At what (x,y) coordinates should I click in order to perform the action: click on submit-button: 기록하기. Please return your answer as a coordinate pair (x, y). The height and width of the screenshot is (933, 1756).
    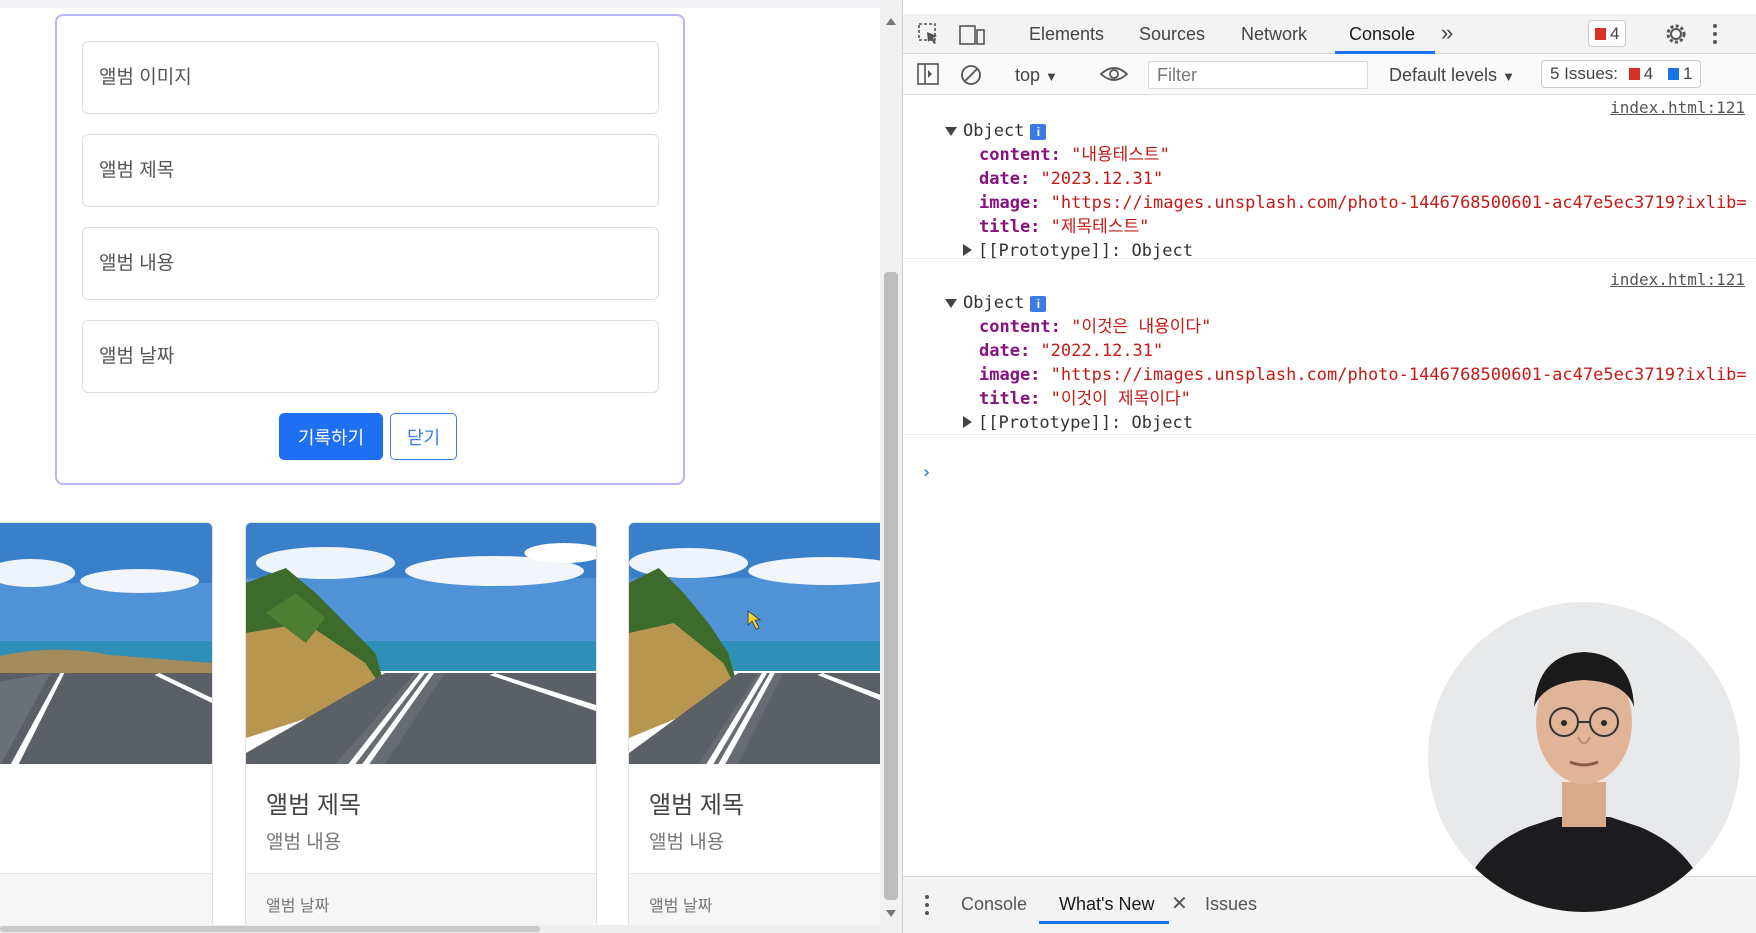
    Looking at the image, I should click on (331, 436).